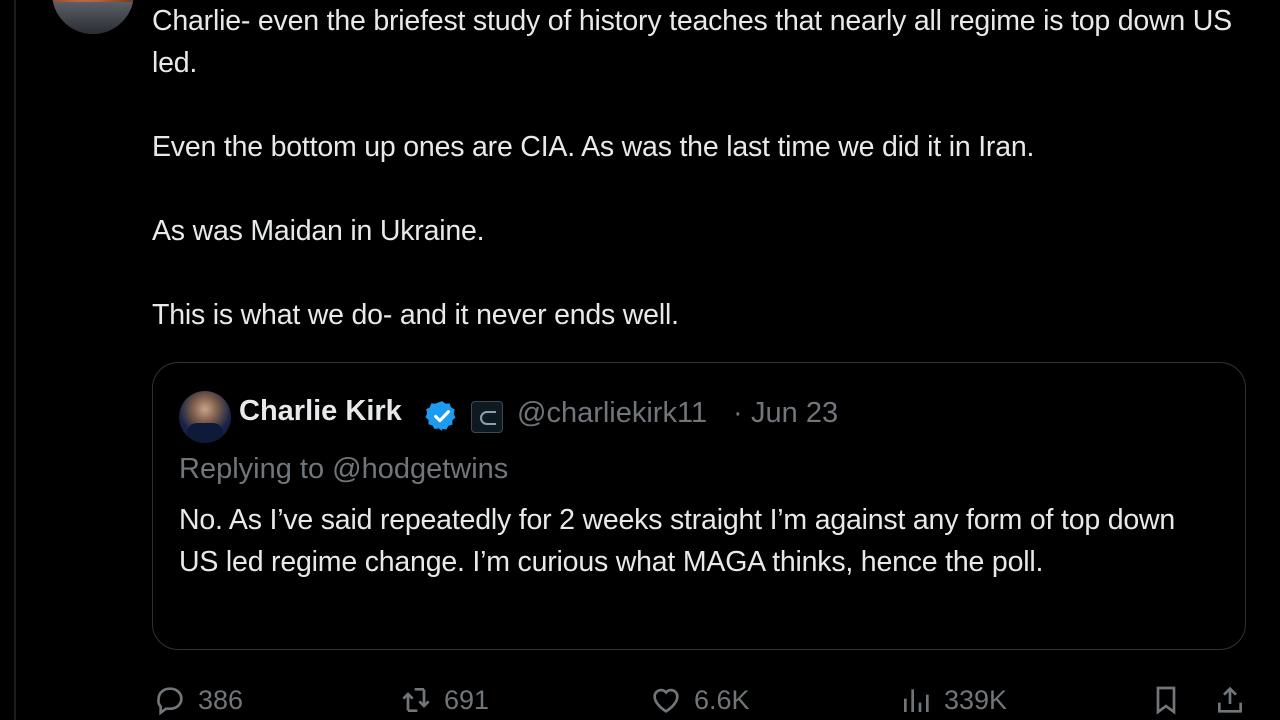 This screenshot has height=720, width=1280. I want to click on views-icon, so click(916, 700).